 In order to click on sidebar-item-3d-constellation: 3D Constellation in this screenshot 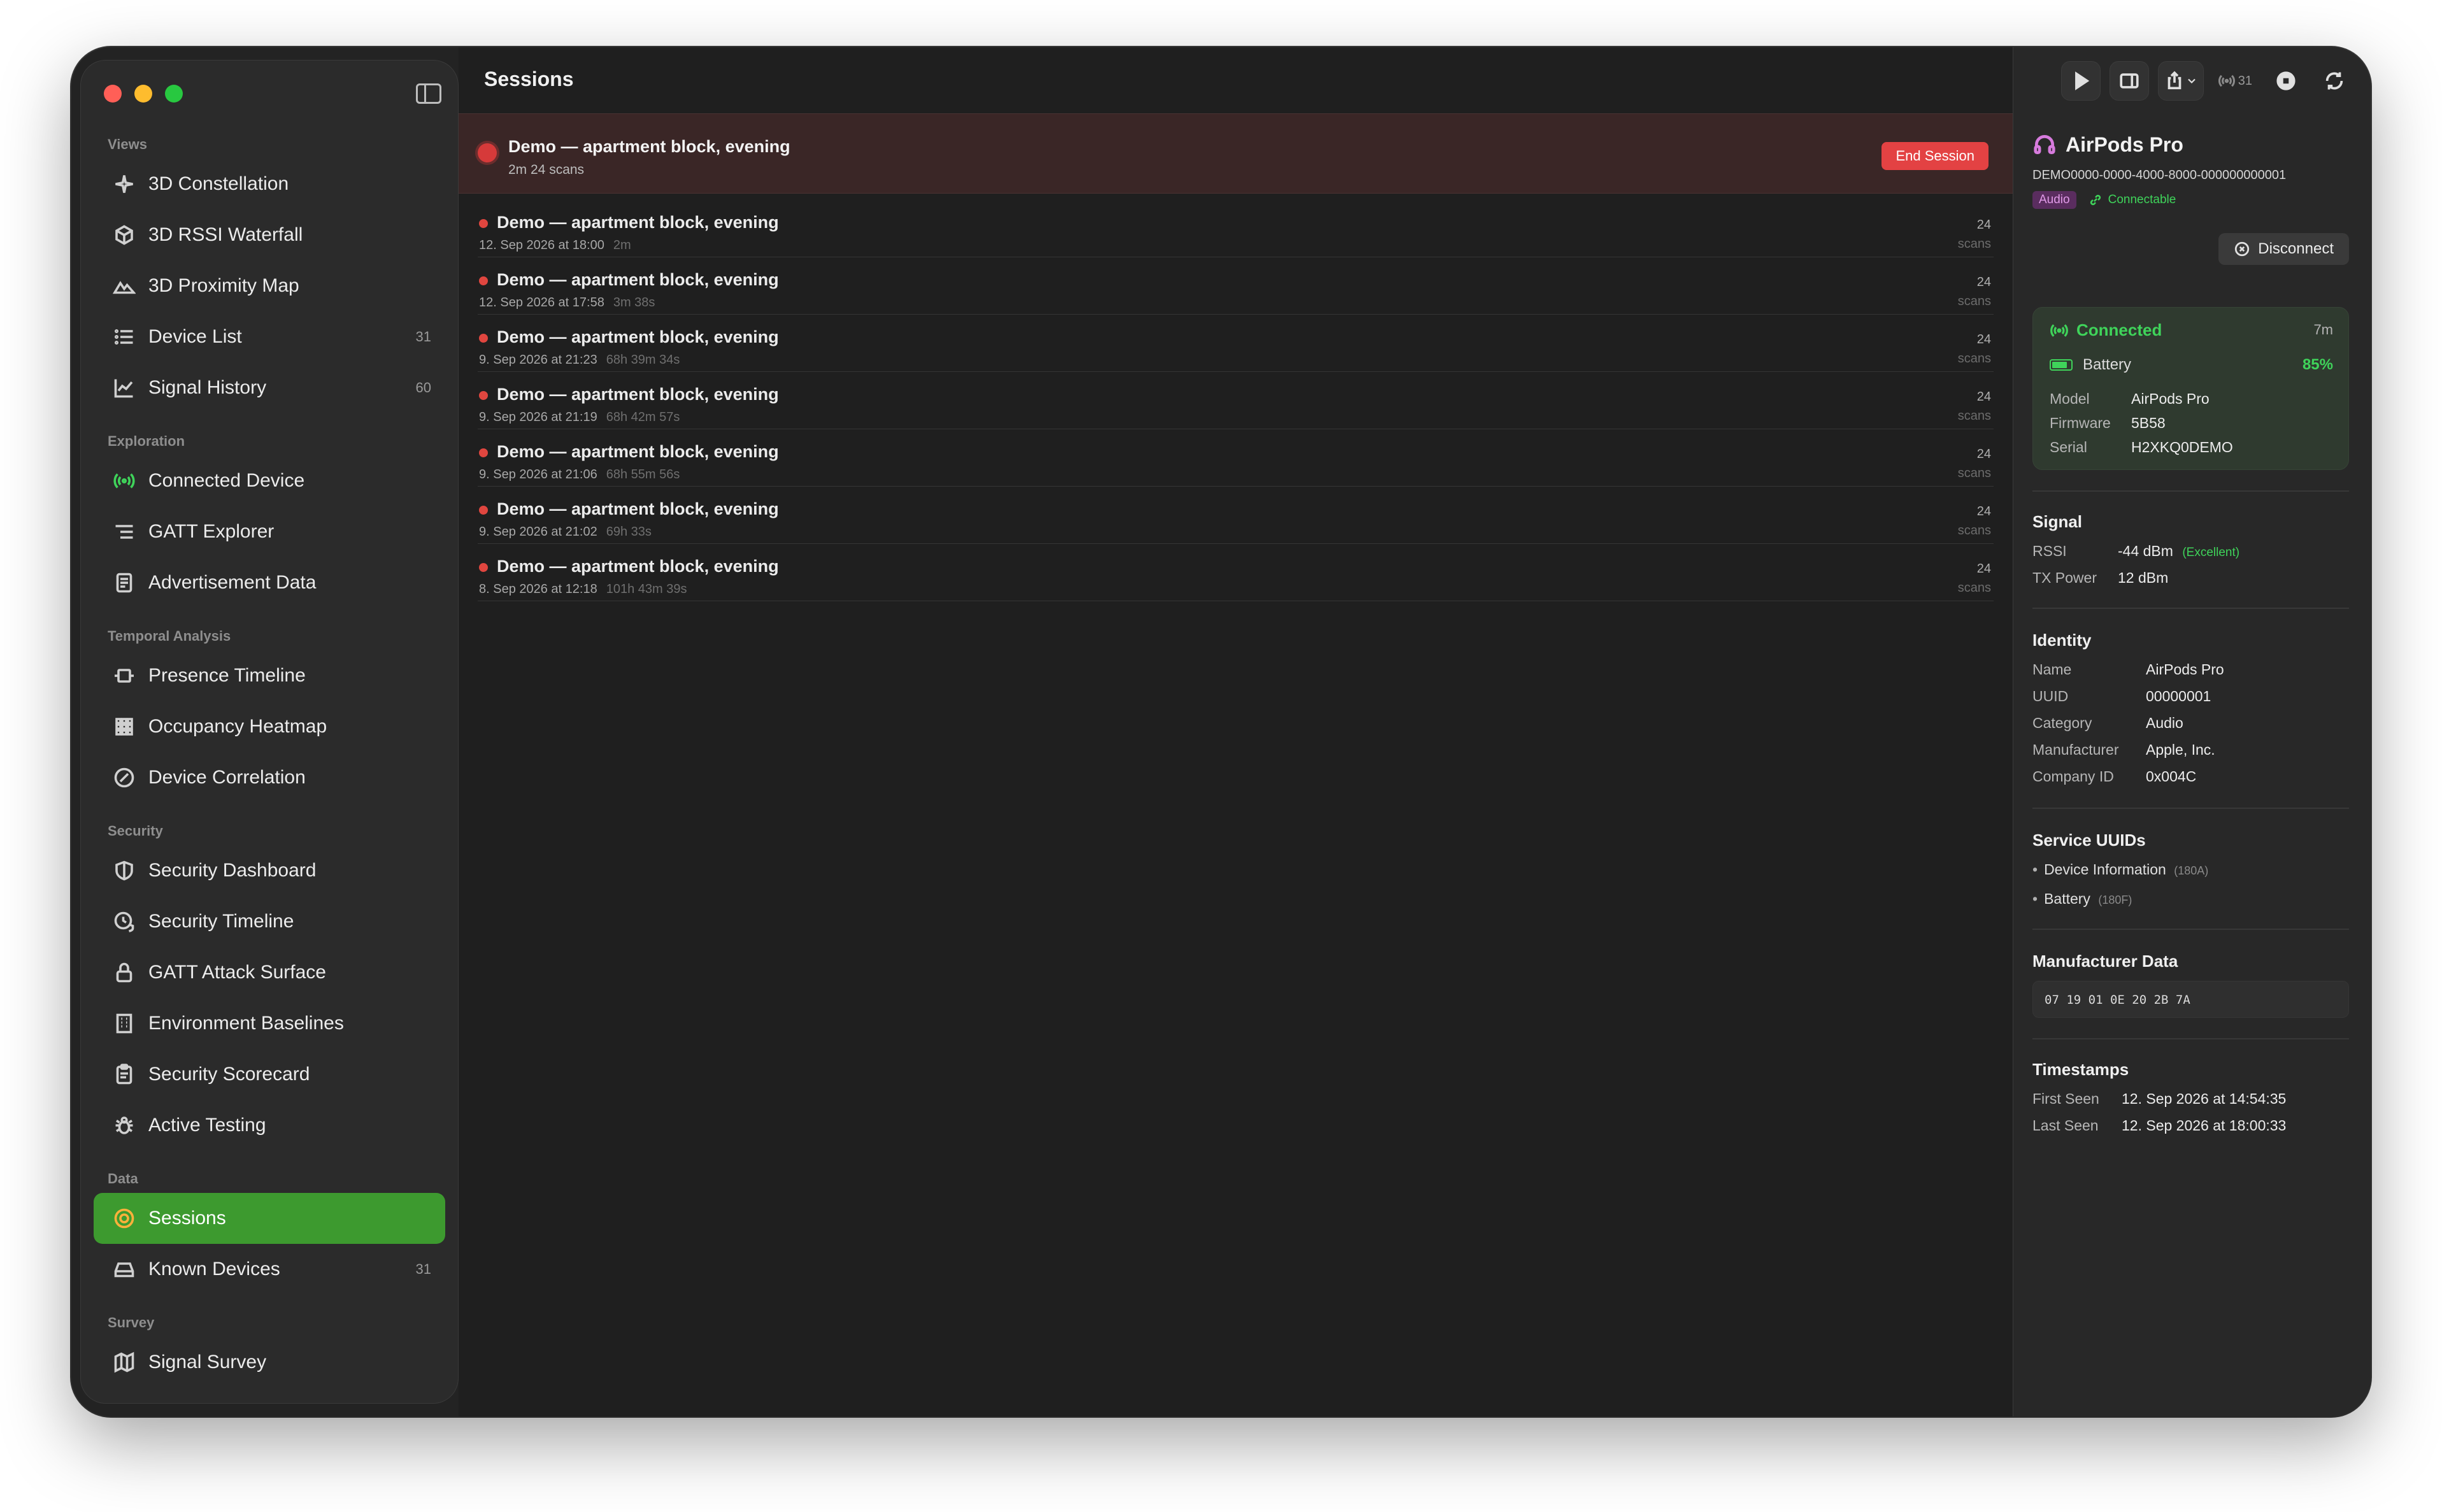, I will do `click(269, 184)`.